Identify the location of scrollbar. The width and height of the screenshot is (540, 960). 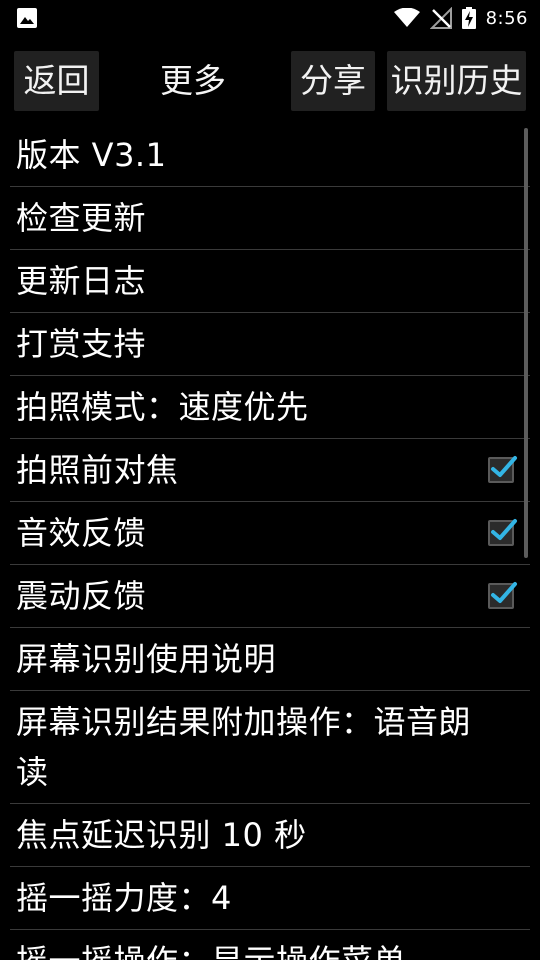
(526, 343).